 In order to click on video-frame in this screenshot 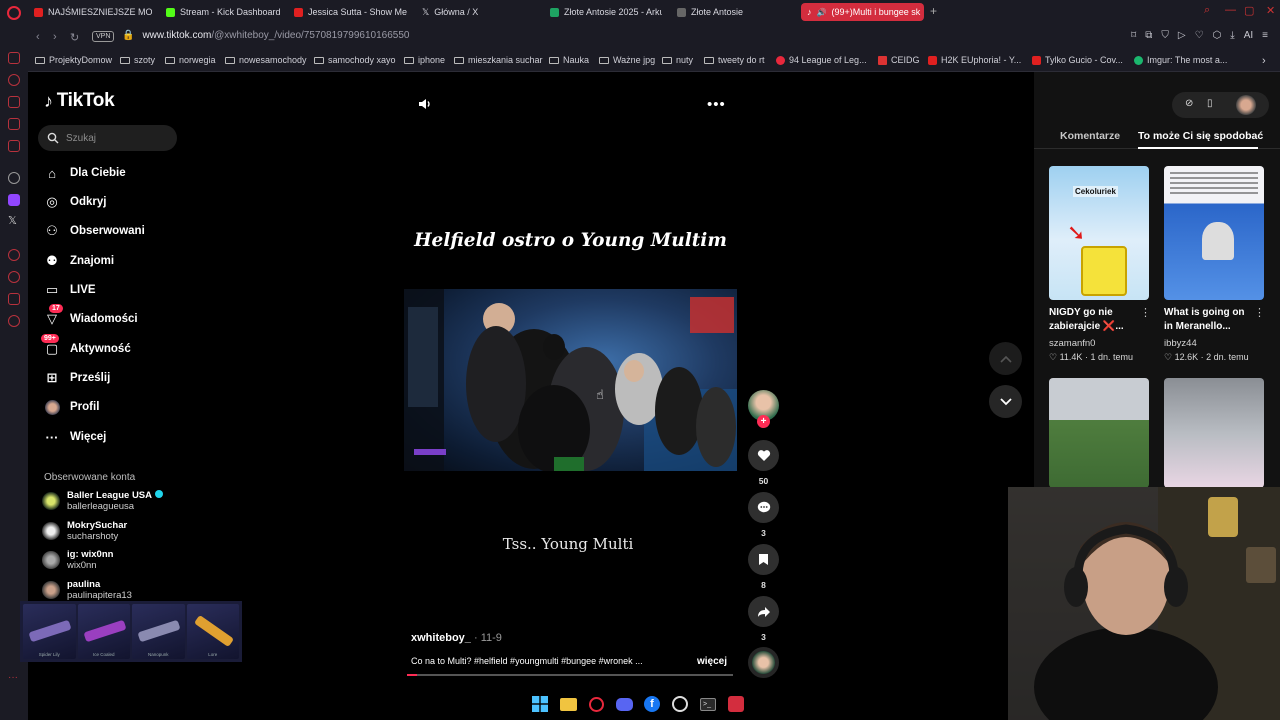, I will do `click(570, 380)`.